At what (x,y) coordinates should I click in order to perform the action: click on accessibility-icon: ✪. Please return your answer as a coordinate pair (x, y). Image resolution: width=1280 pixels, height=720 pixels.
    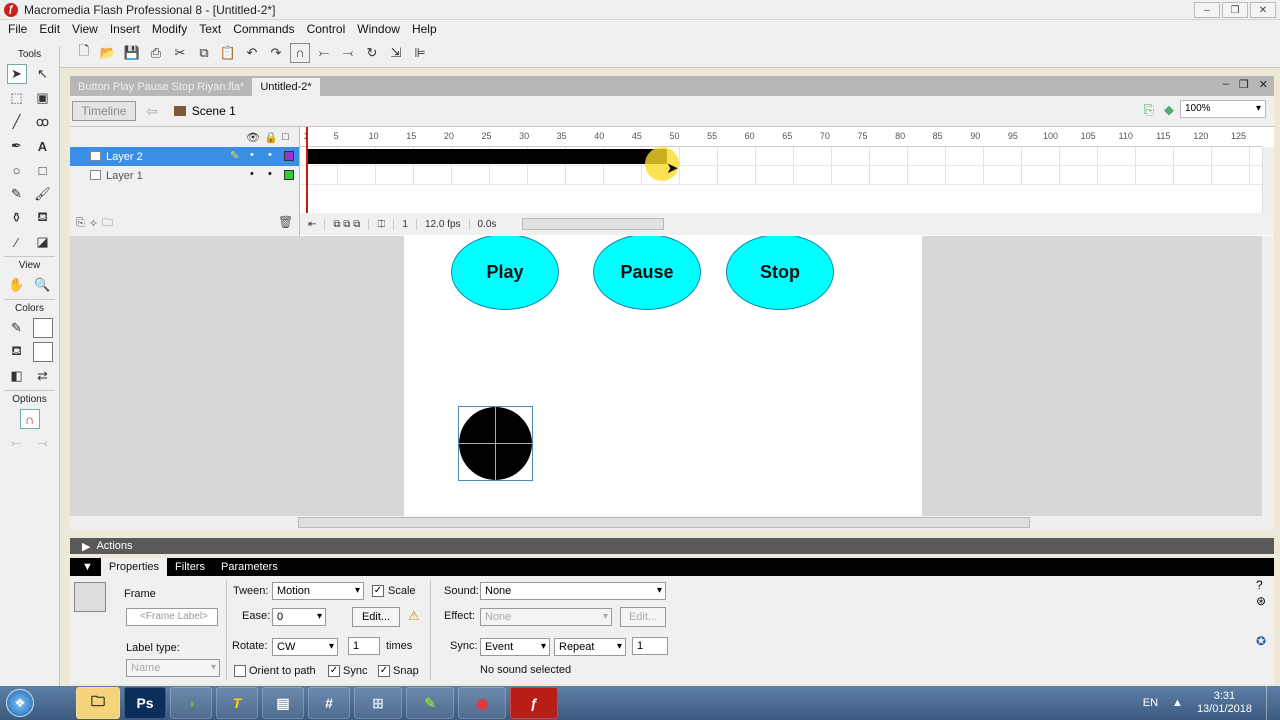
    Looking at the image, I should click on (1261, 641).